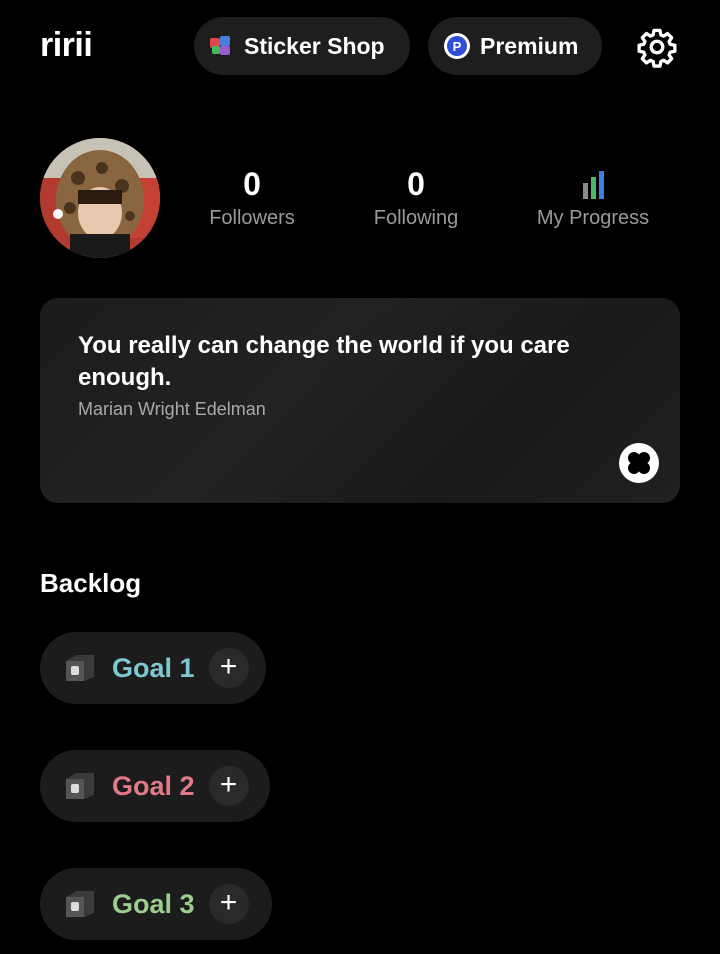  I want to click on goal-label: Goal 1, so click(153, 667).